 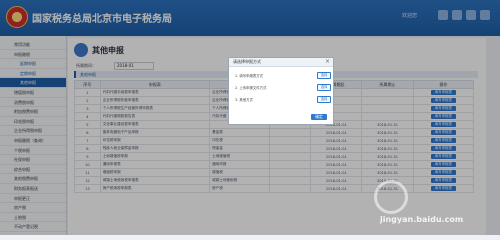 What do you see at coordinates (324, 87) in the screenshot?
I see `option-2-select-button: 选择` at bounding box center [324, 87].